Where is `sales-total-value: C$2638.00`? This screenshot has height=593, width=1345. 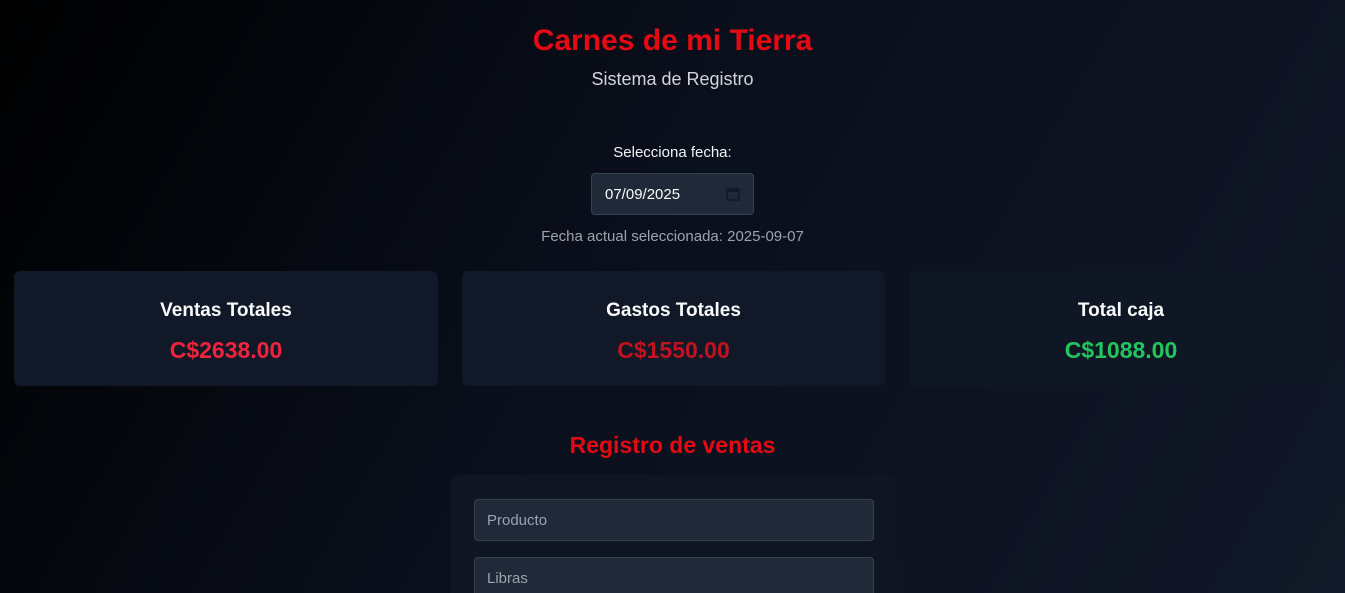
sales-total-value: C$2638.00 is located at coordinates (226, 350).